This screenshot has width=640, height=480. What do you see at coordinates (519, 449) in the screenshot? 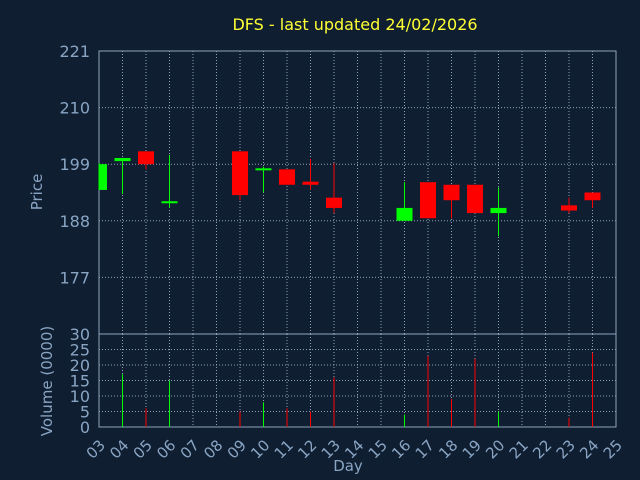
I see `day-tick-label: 21` at bounding box center [519, 449].